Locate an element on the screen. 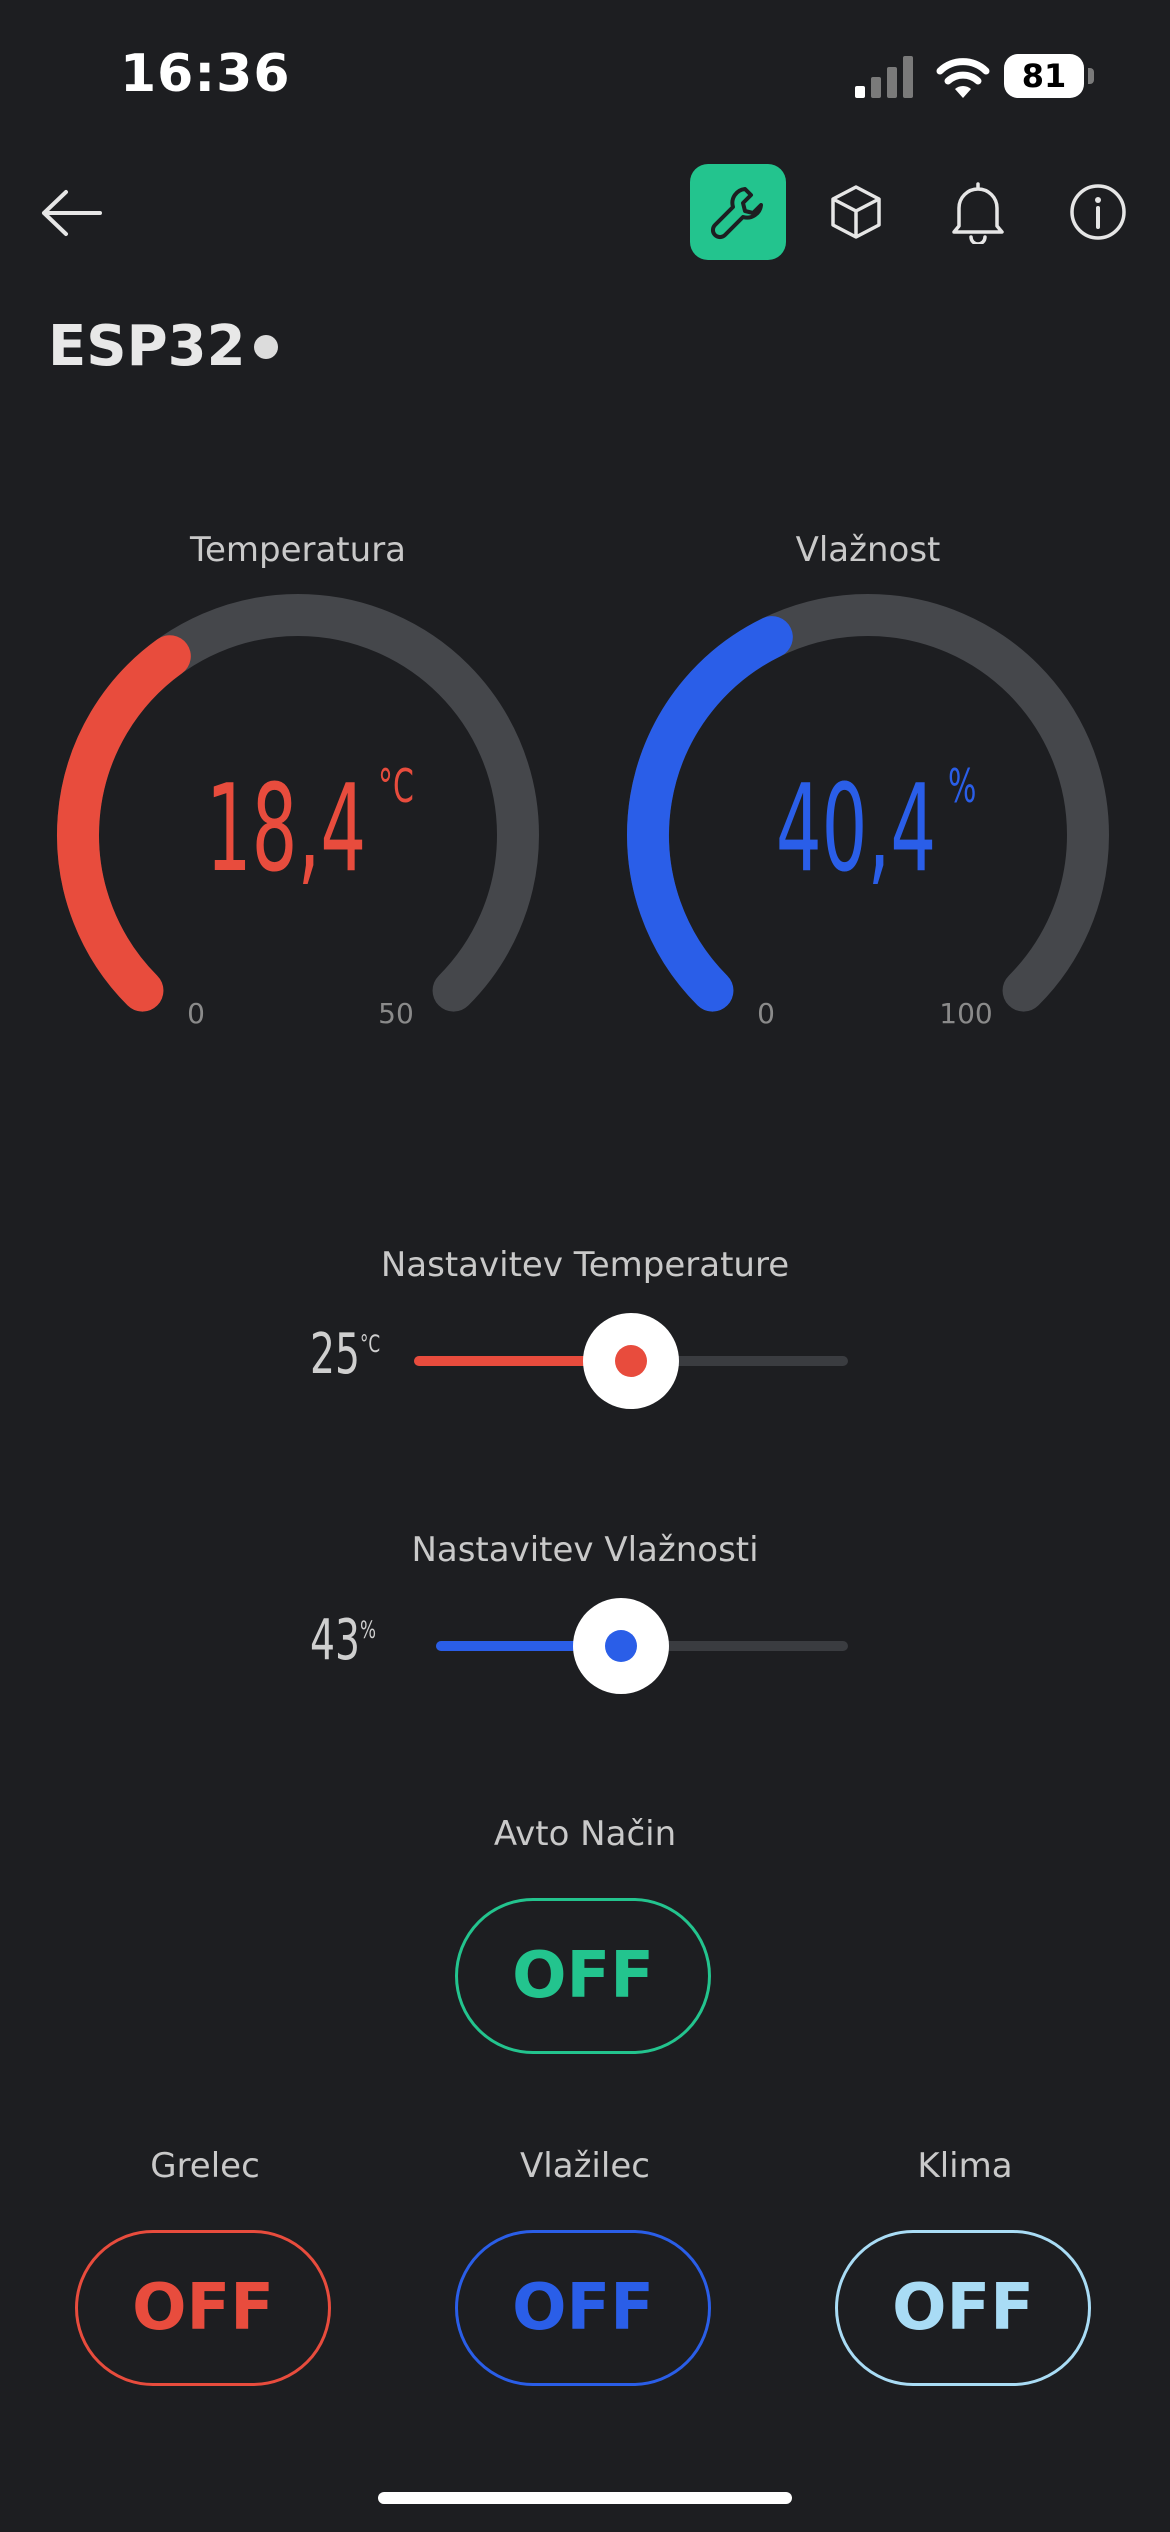 The image size is (1170, 2532). bell-icon is located at coordinates (978, 213).